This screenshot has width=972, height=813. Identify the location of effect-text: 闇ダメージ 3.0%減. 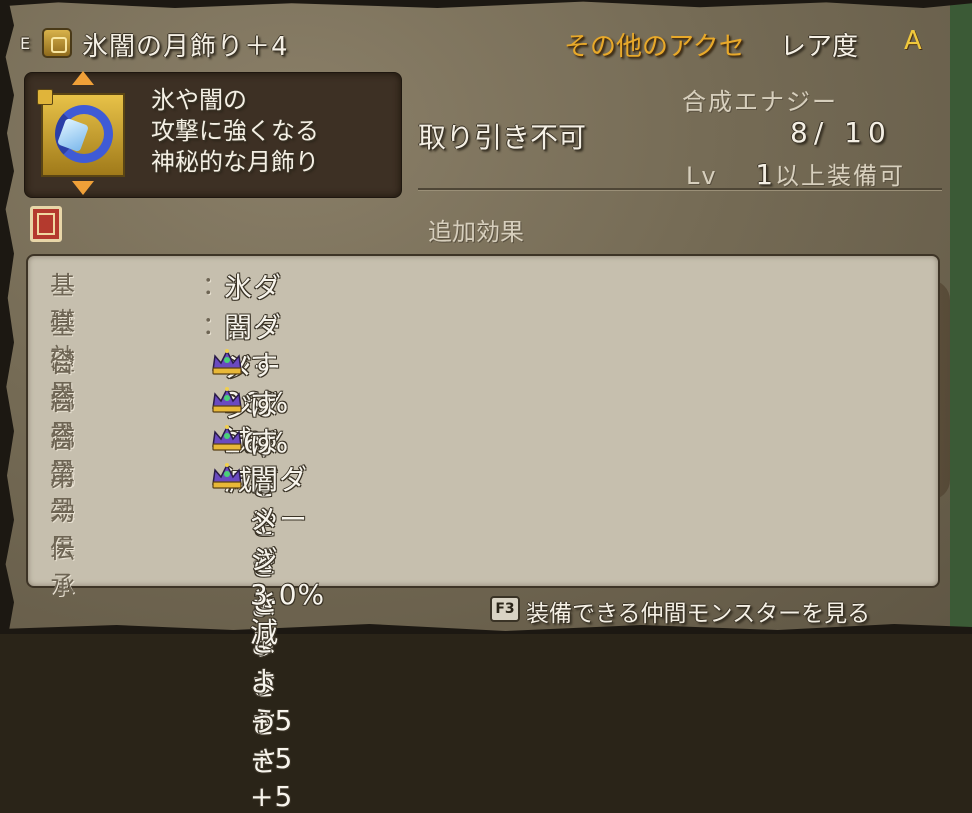
(288, 556).